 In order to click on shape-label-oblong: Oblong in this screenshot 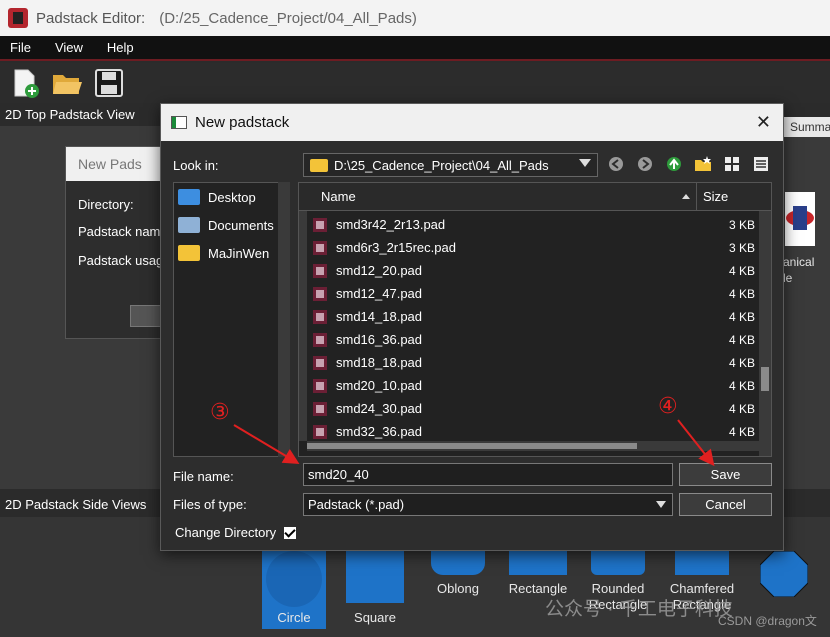, I will do `click(458, 588)`.